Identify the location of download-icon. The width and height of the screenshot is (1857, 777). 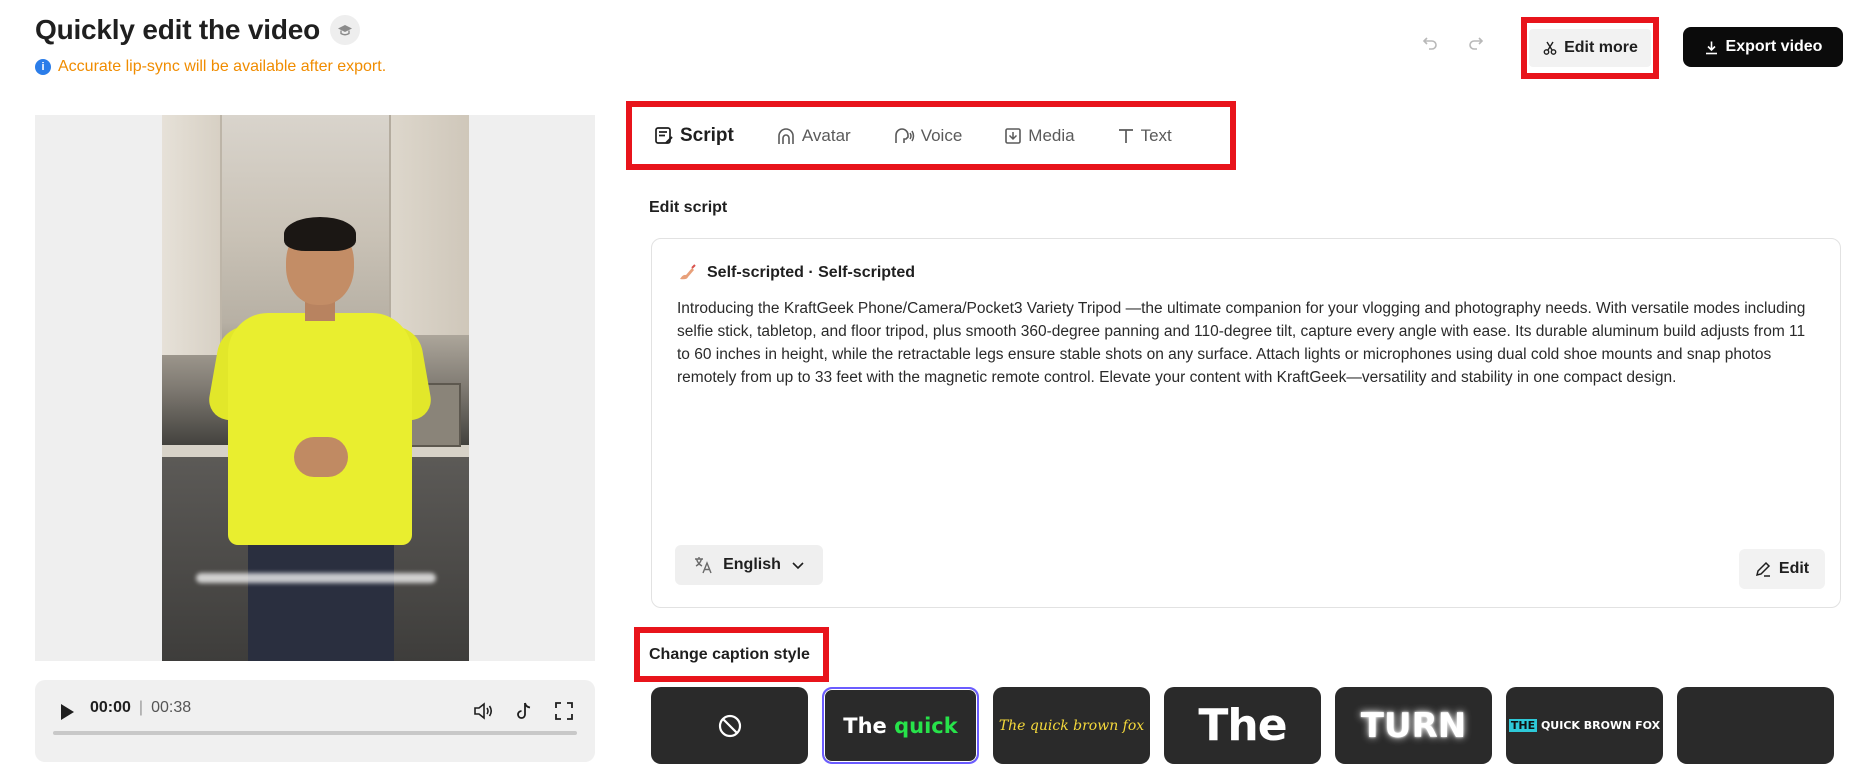
(1711, 47).